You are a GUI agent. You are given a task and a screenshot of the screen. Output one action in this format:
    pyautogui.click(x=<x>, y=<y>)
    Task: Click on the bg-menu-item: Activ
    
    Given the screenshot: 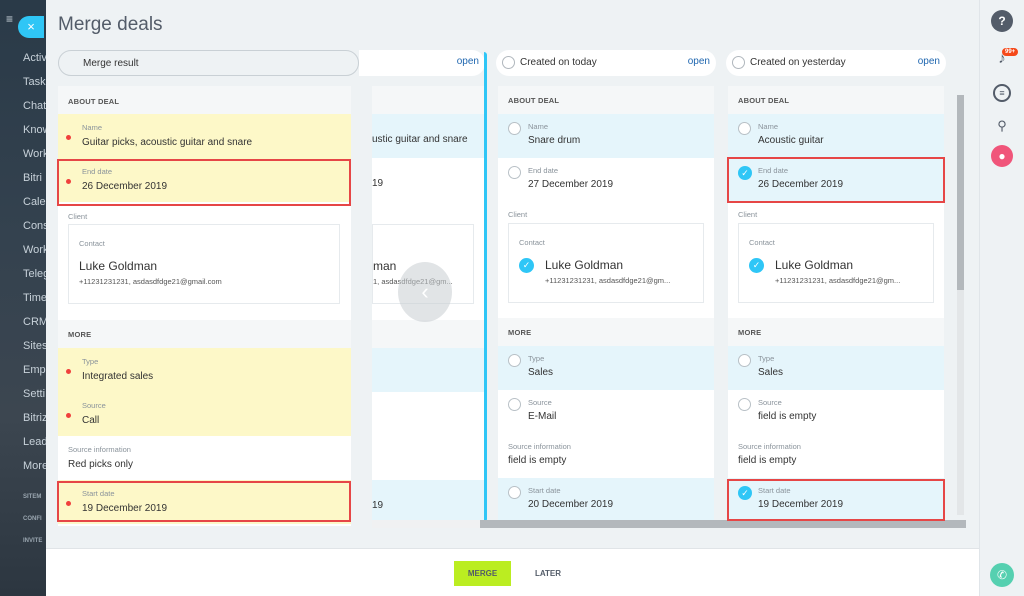 What is the action you would take?
    pyautogui.click(x=34, y=58)
    